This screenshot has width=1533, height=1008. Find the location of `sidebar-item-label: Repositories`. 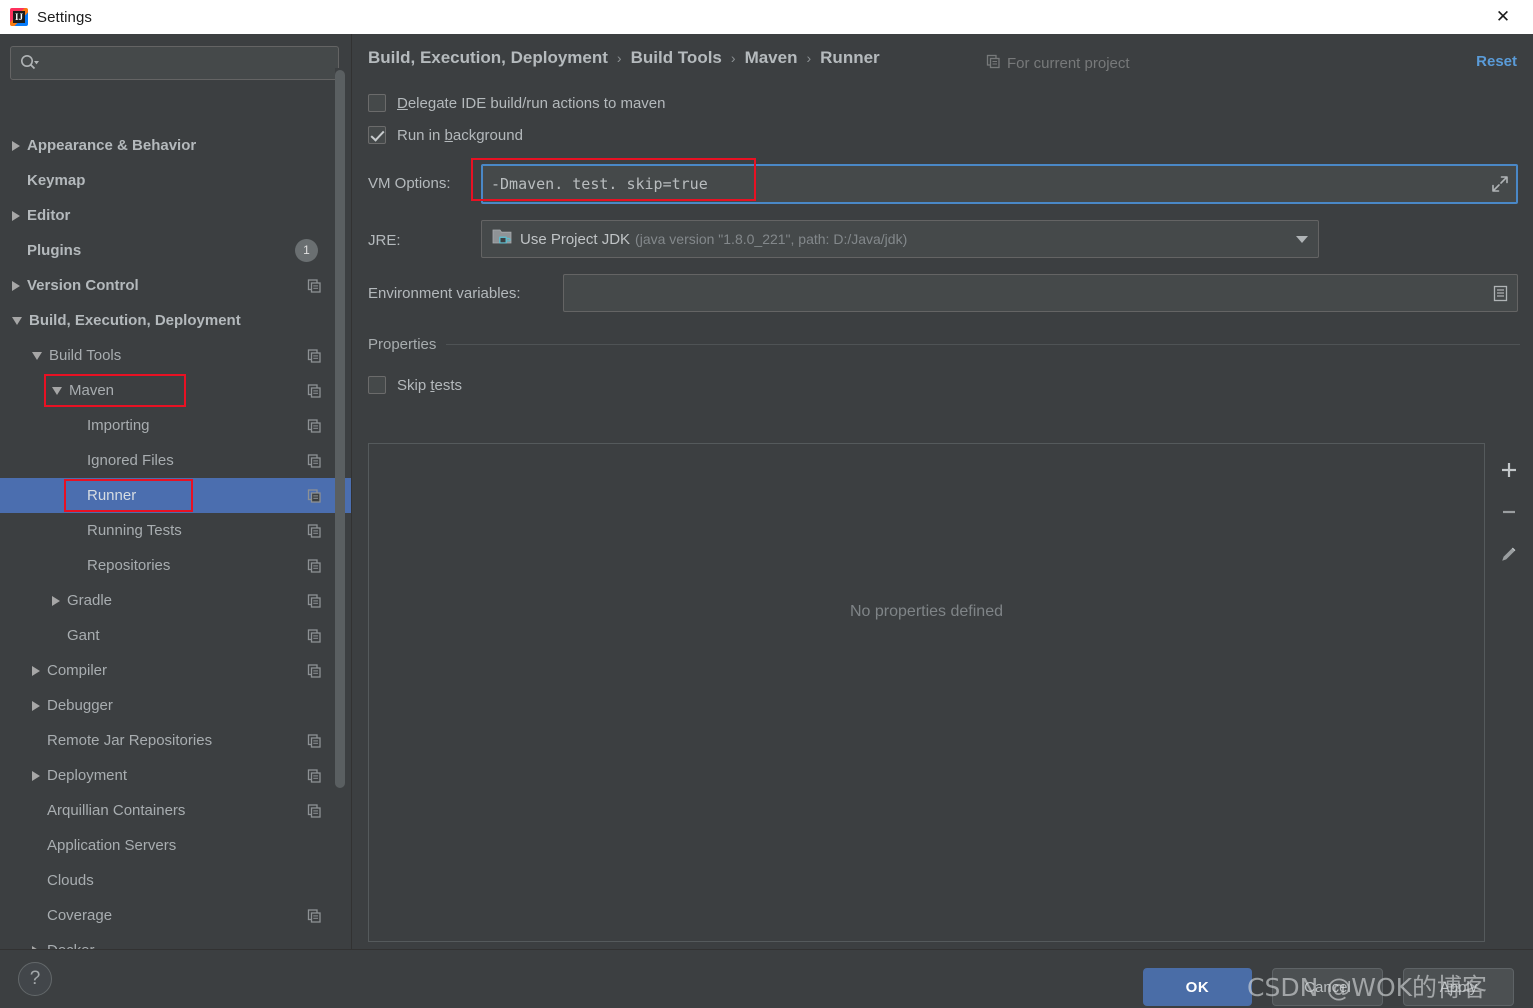

sidebar-item-label: Repositories is located at coordinates (129, 565).